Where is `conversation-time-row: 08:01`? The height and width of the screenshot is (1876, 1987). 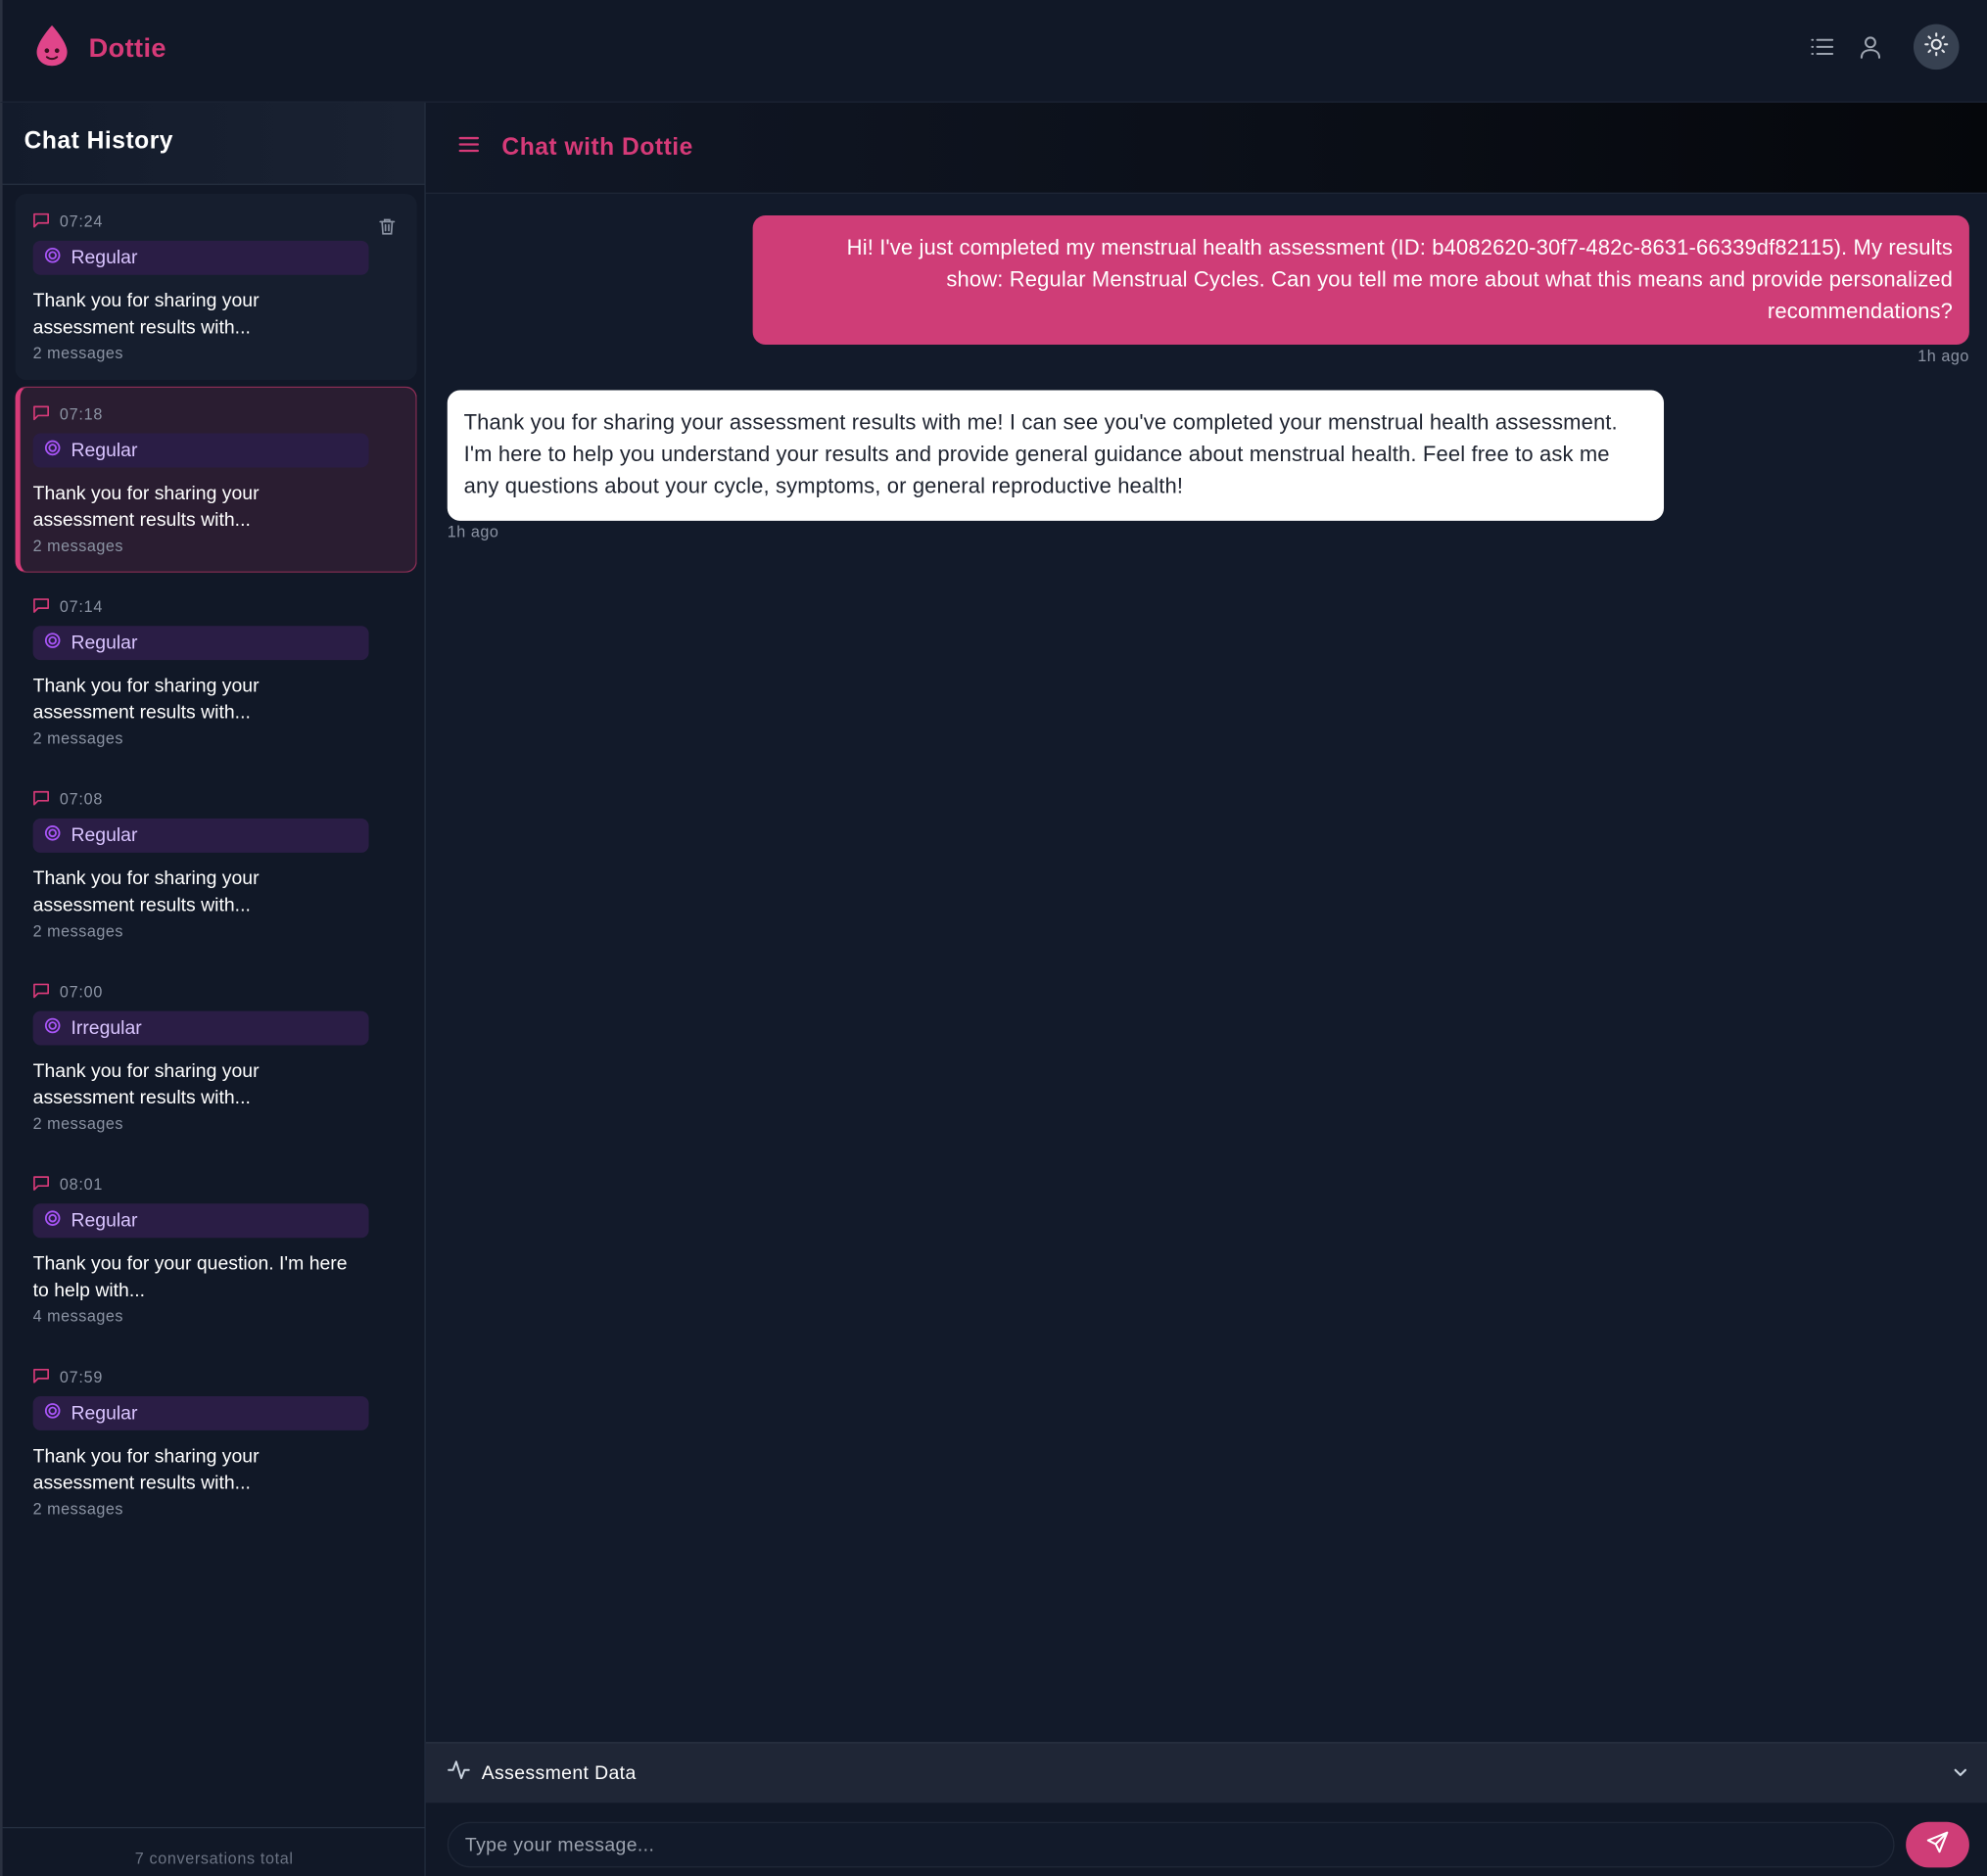
conversation-time-row: 08:01 is located at coordinates (216, 1184).